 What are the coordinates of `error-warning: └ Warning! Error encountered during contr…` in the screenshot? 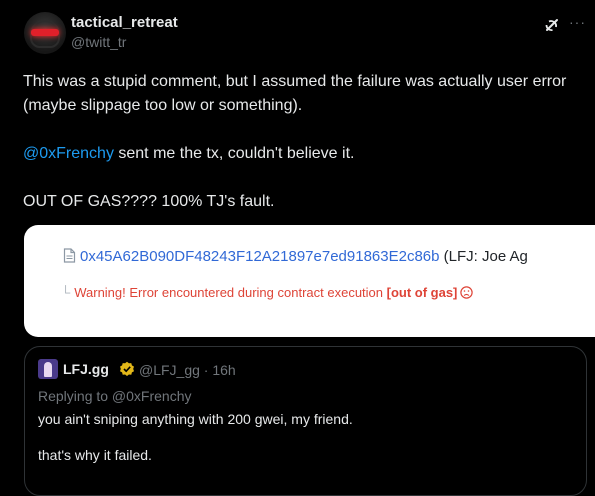 It's located at (267, 292).